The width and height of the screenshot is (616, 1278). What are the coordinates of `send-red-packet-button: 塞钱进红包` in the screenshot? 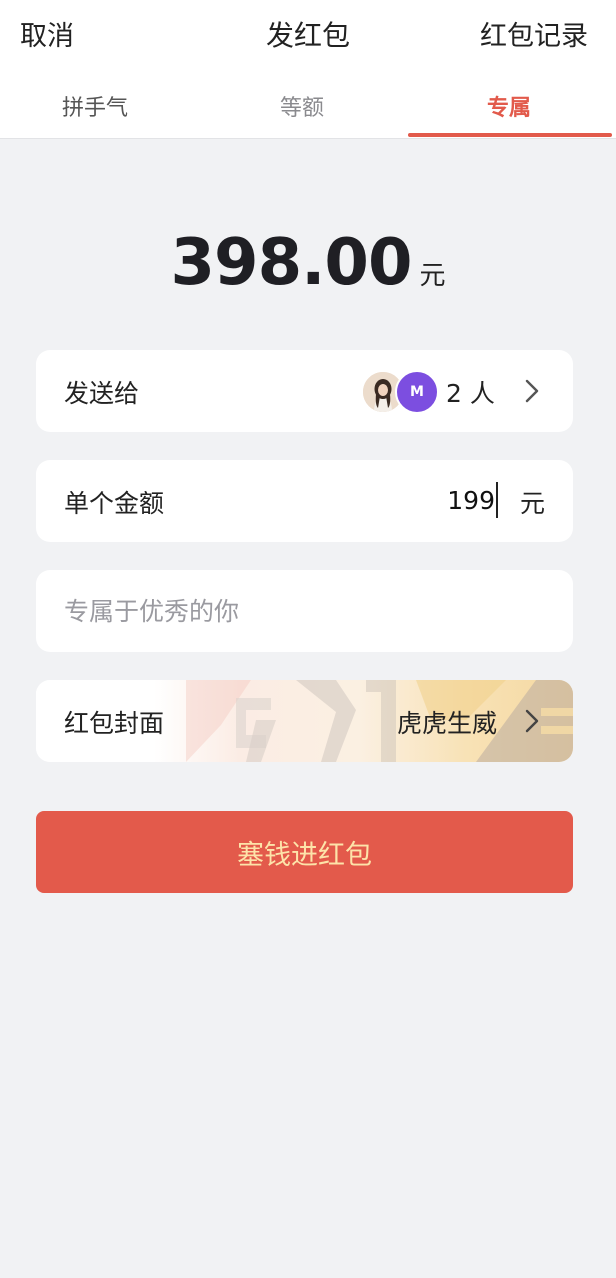 It's located at (304, 852).